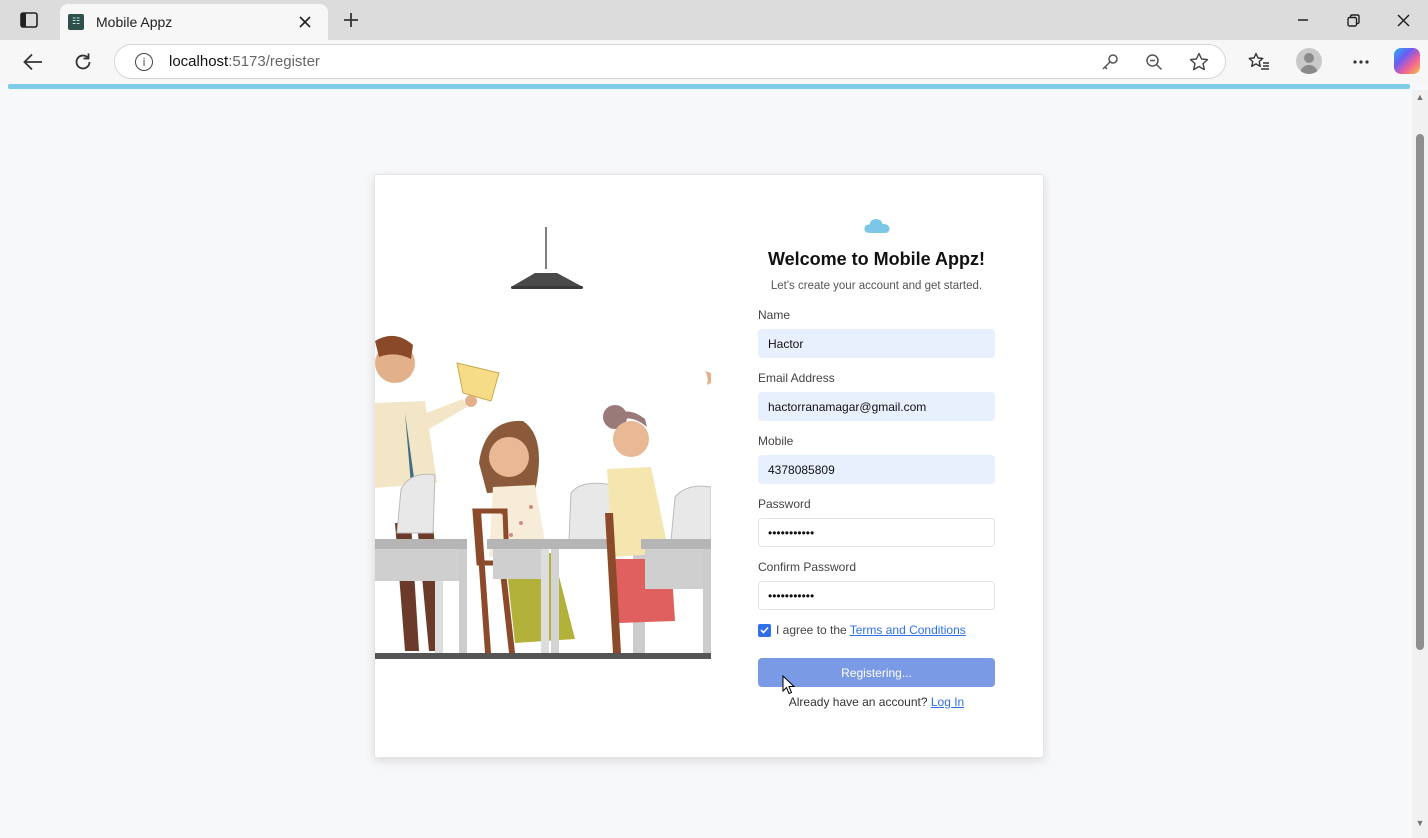 This screenshot has width=1428, height=838. I want to click on password-label: Password, so click(784, 504).